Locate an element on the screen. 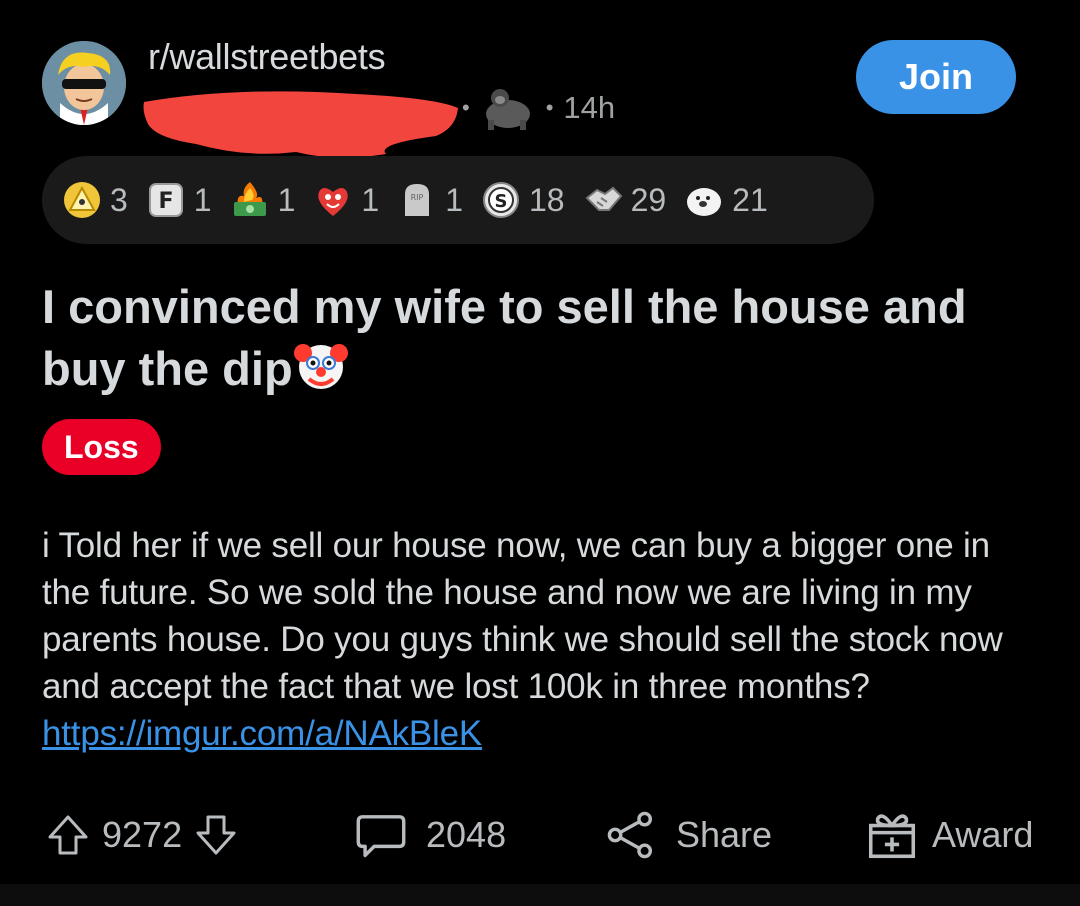  redaction-scribble is located at coordinates (300, 124).